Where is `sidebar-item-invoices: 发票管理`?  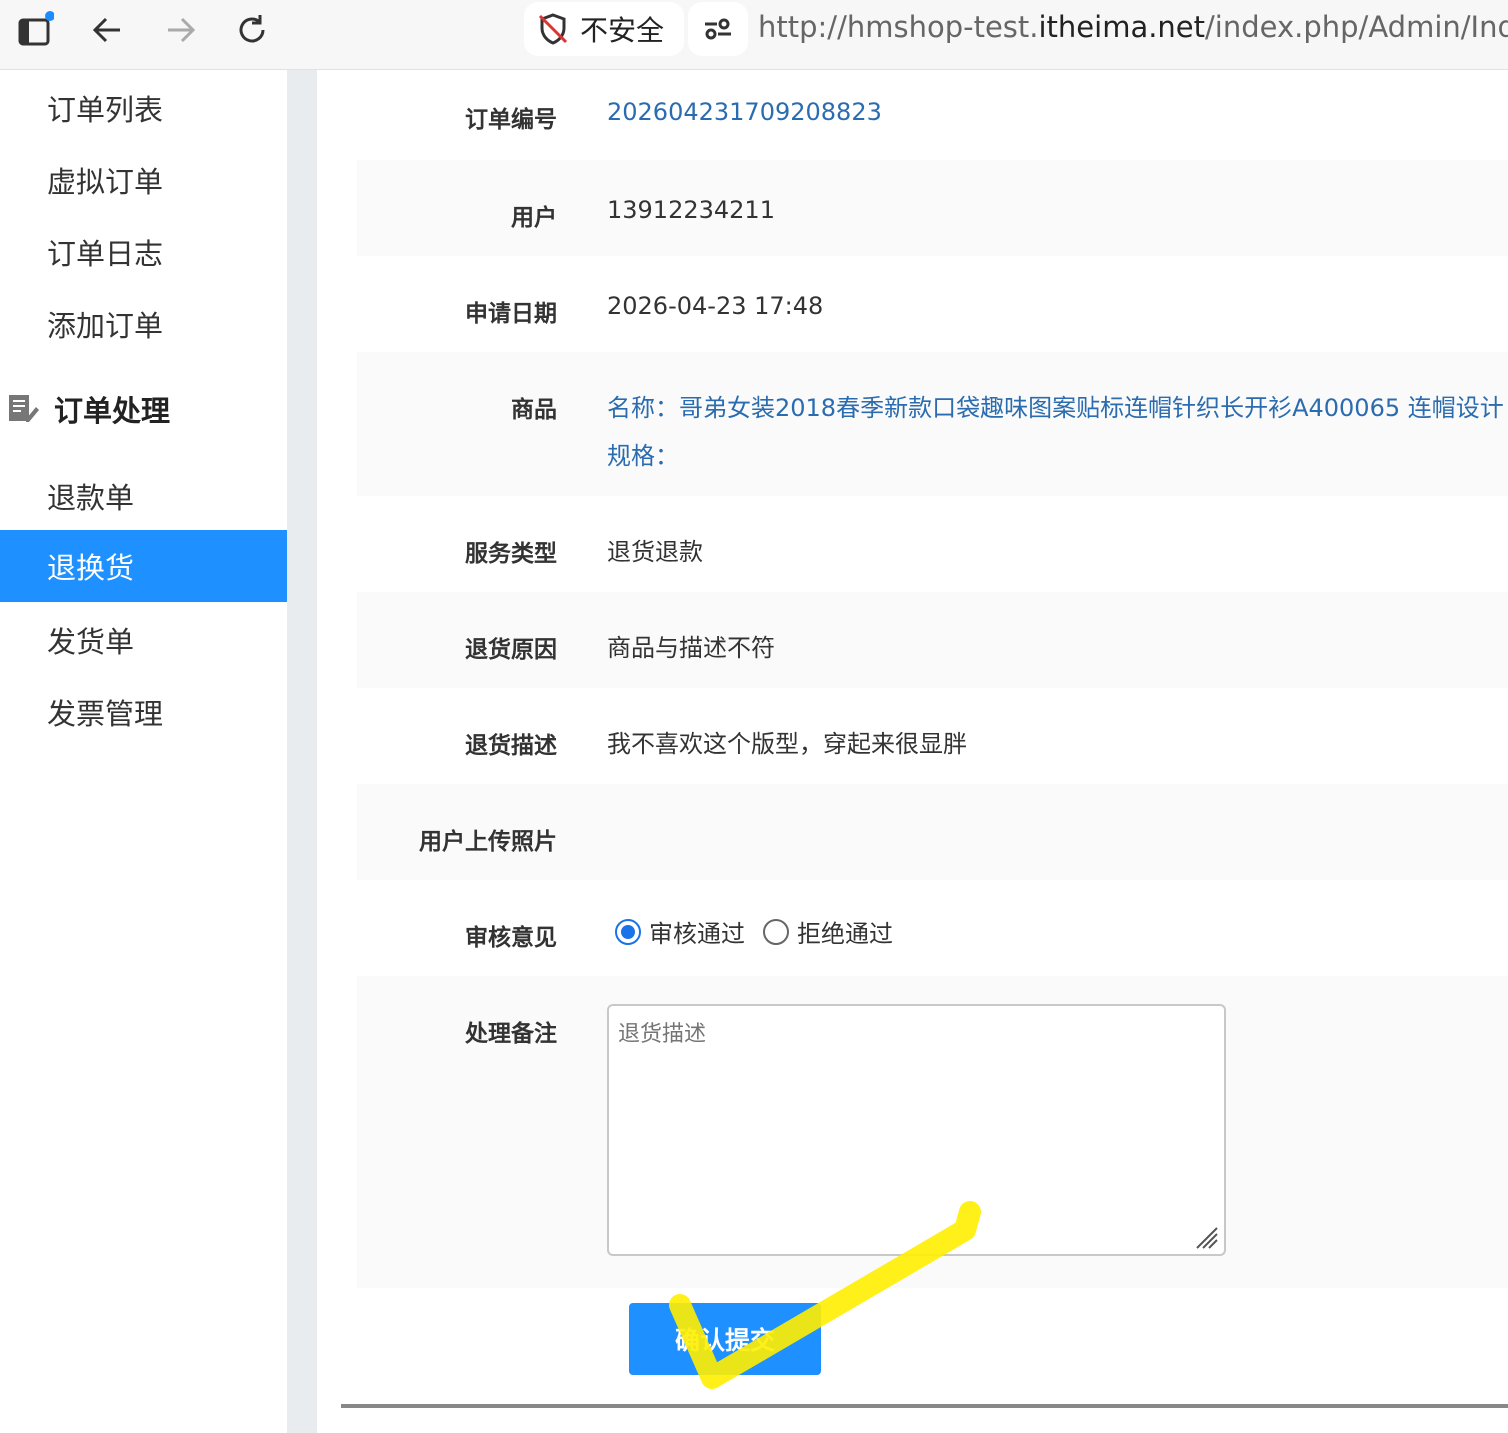 sidebar-item-invoices: 发票管理 is located at coordinates (143, 712).